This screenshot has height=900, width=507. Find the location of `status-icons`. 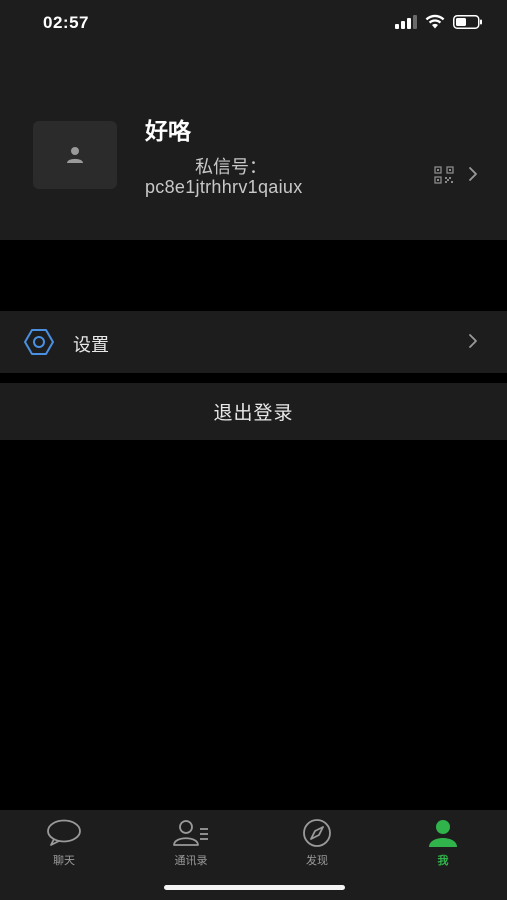

status-icons is located at coordinates (439, 21).